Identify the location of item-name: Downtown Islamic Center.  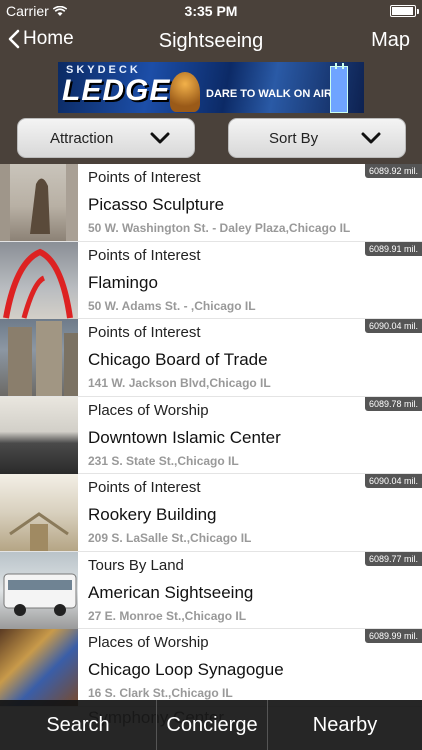
(184, 437).